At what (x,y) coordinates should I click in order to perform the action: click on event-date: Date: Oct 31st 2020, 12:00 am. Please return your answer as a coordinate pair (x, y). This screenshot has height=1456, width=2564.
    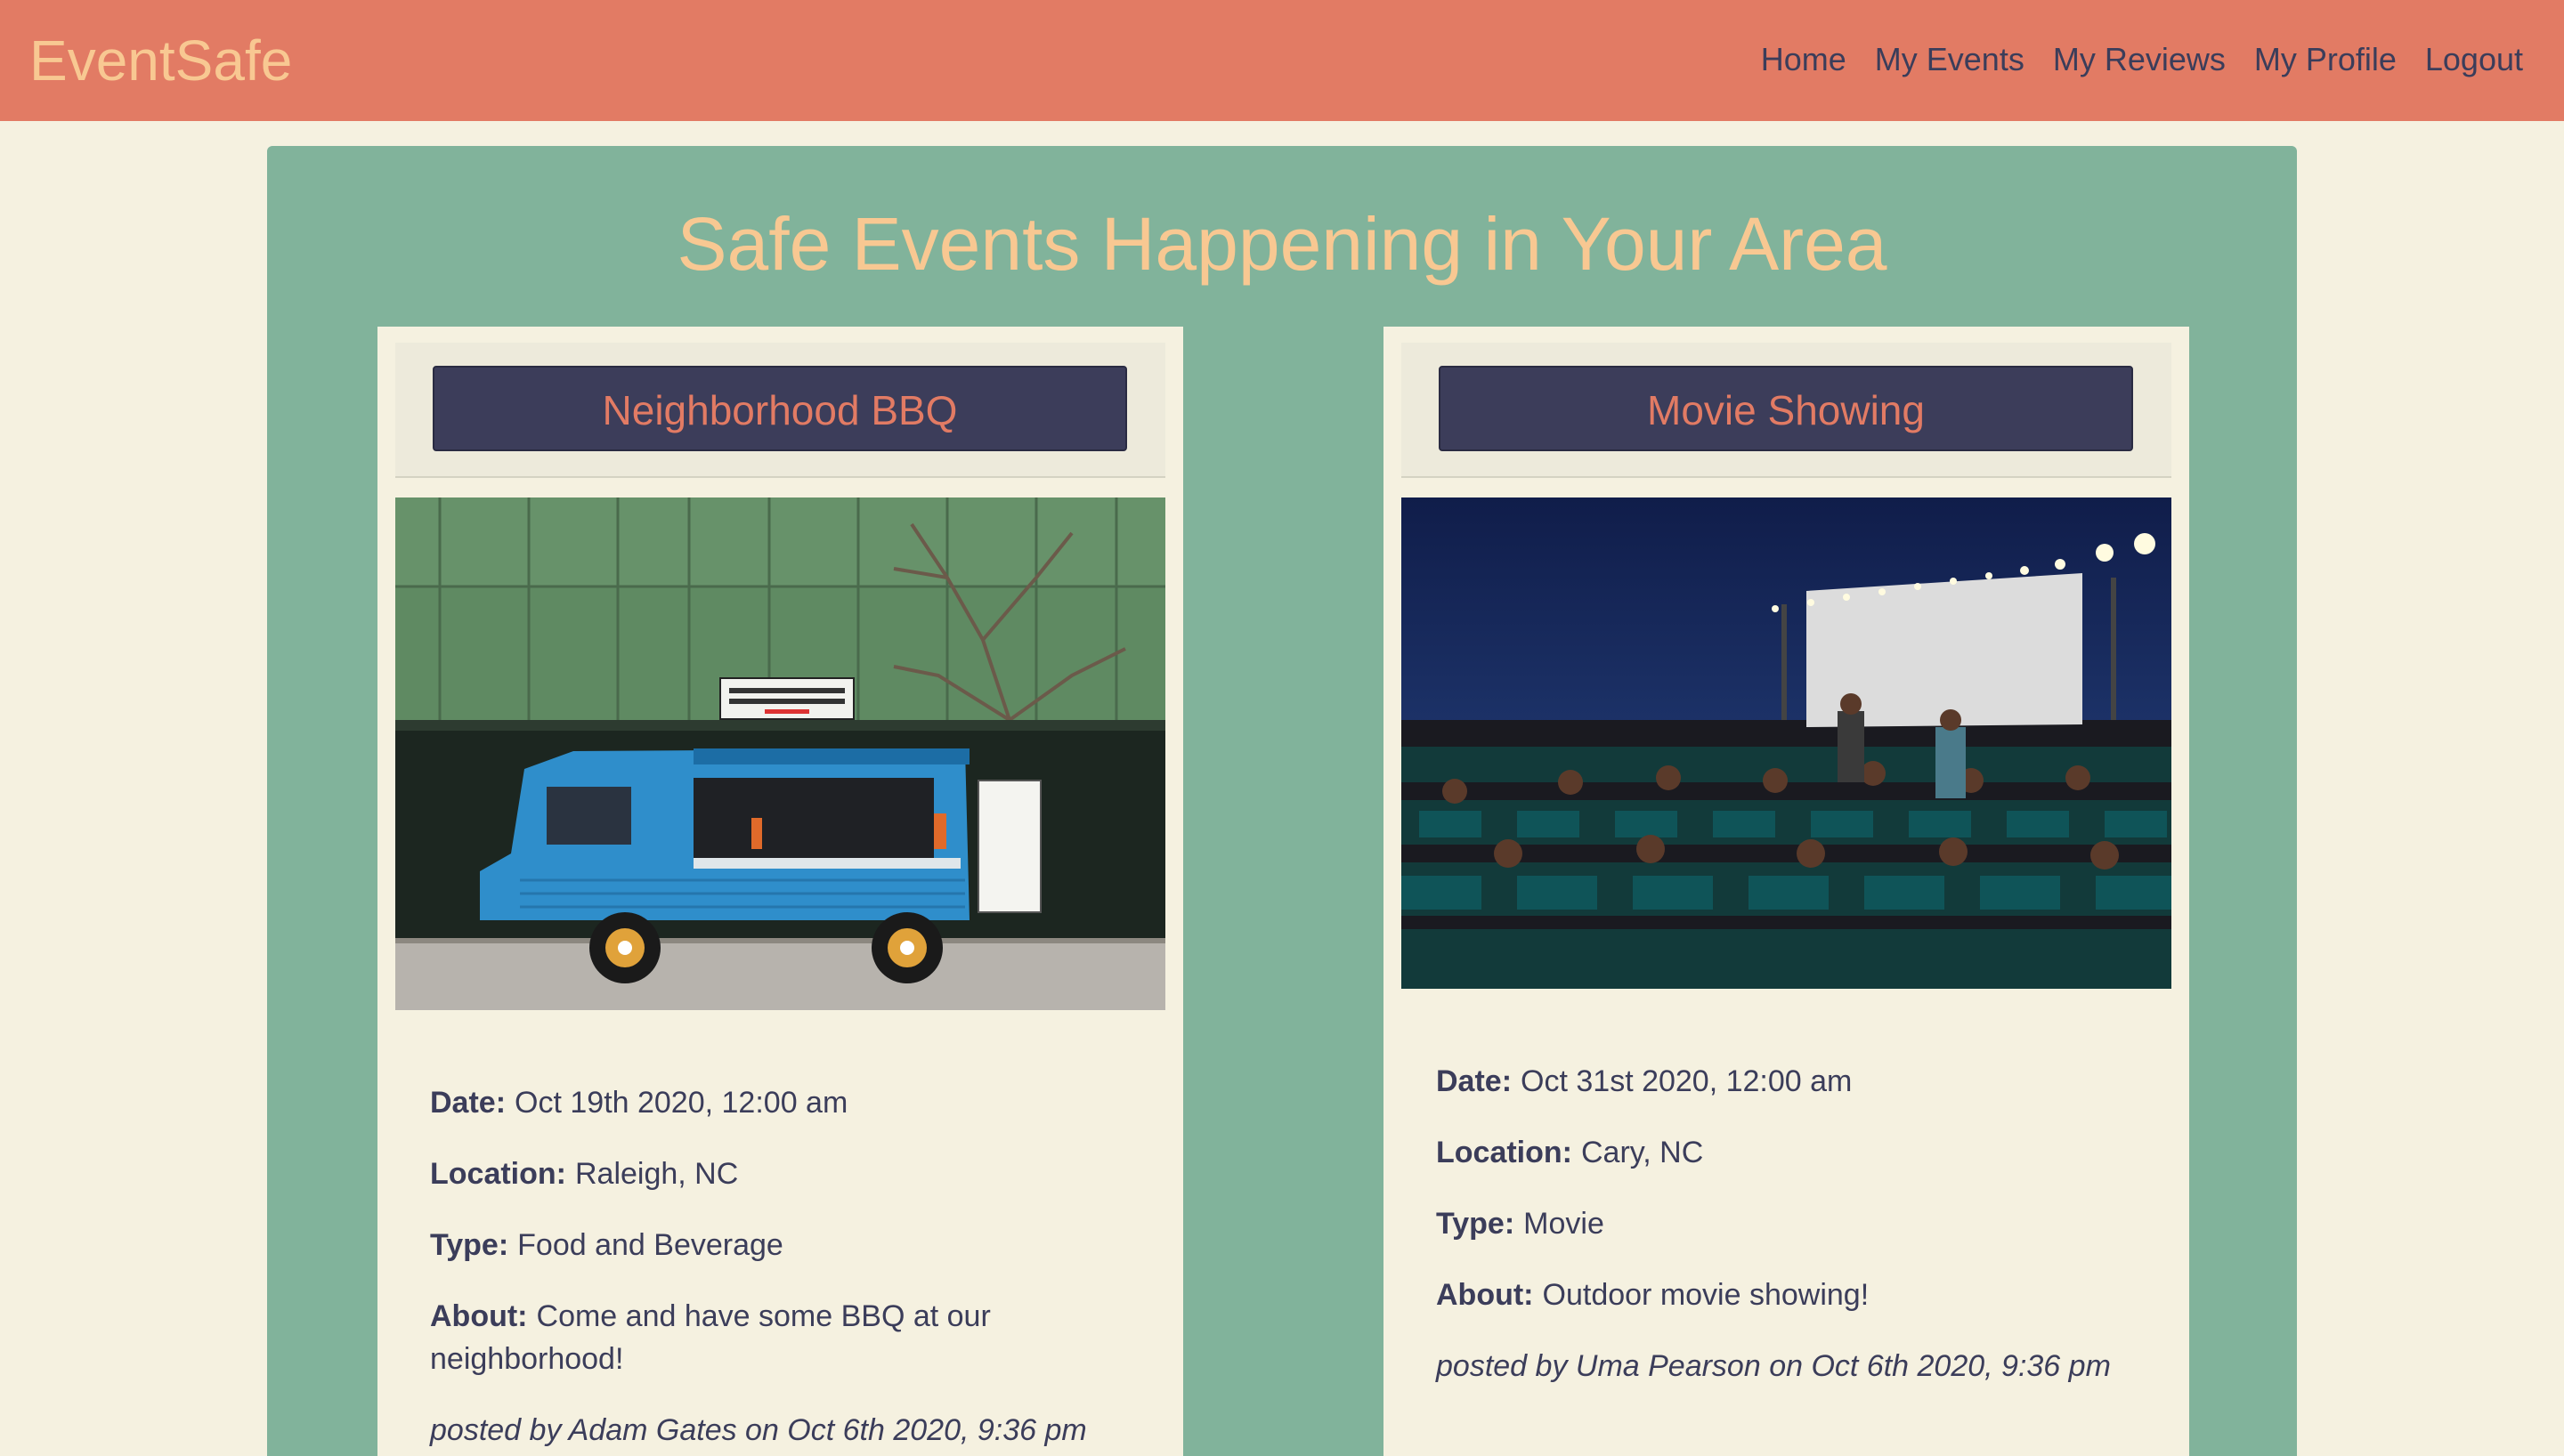
    Looking at the image, I should click on (1787, 1081).